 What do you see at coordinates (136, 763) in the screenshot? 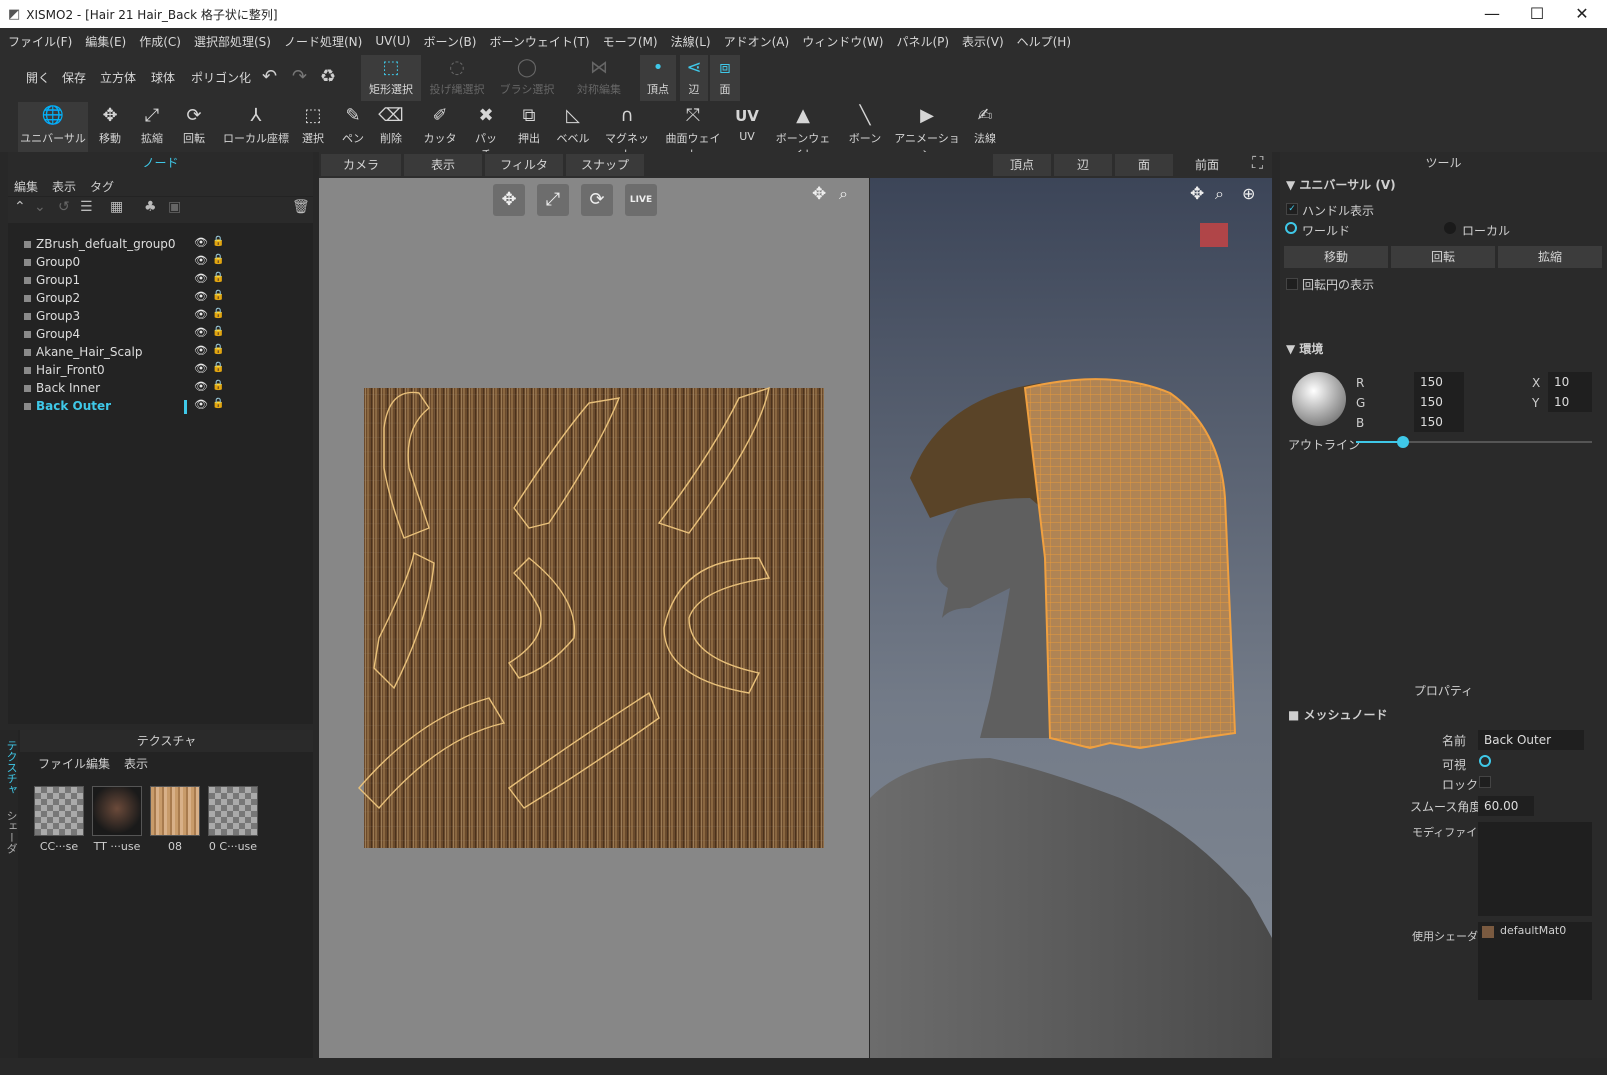
I see `texture-menu-view: 表示` at bounding box center [136, 763].